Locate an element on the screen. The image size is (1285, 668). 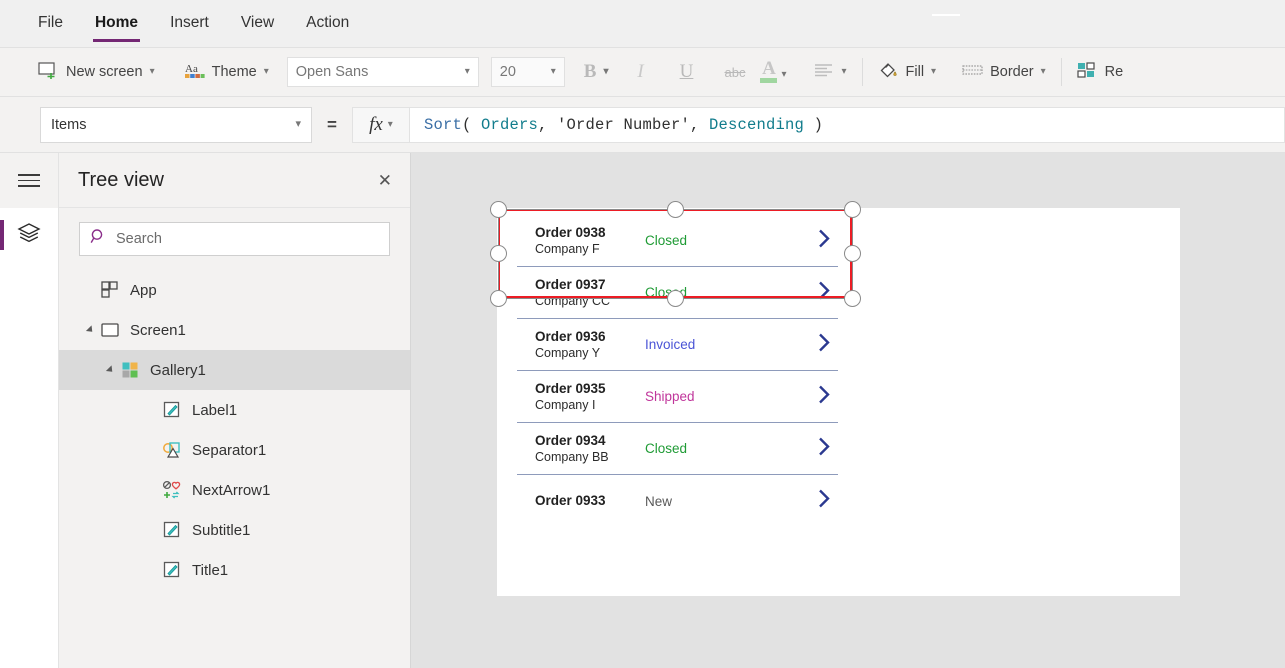
gallery-row-titles: Order 0936 Company Y is located at coordinates (590, 345).